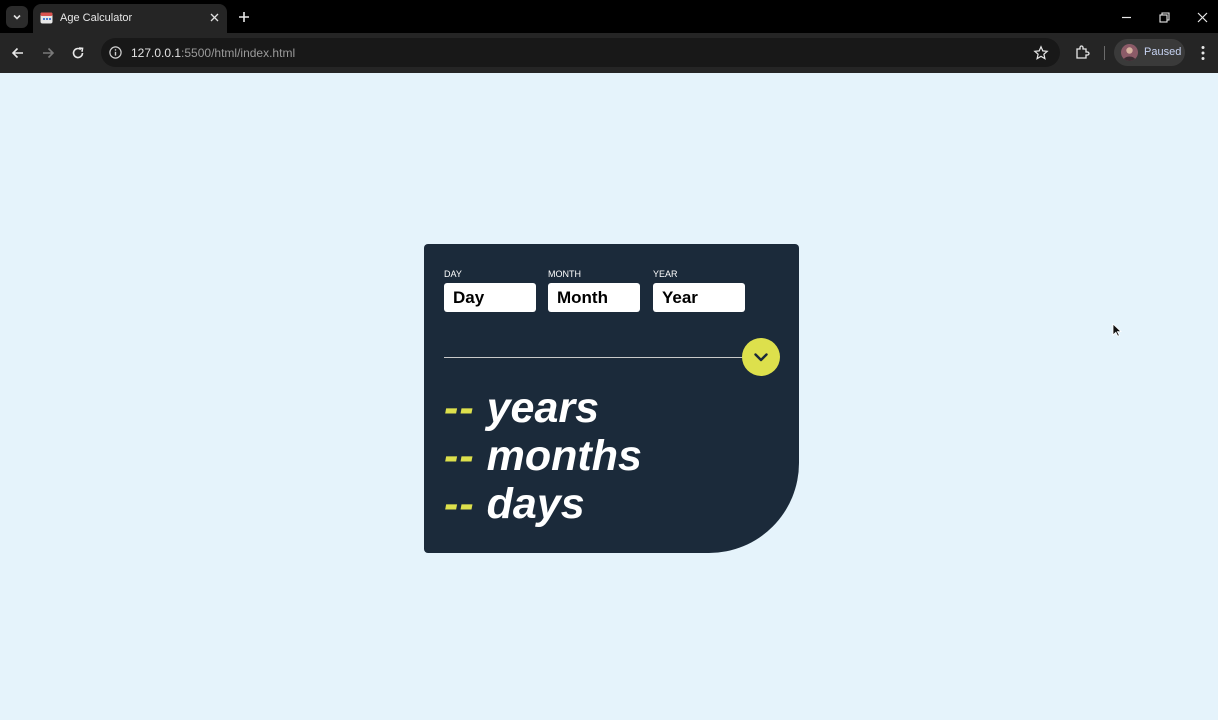 This screenshot has width=1218, height=720. What do you see at coordinates (535, 504) in the screenshot?
I see `days-unit: days` at bounding box center [535, 504].